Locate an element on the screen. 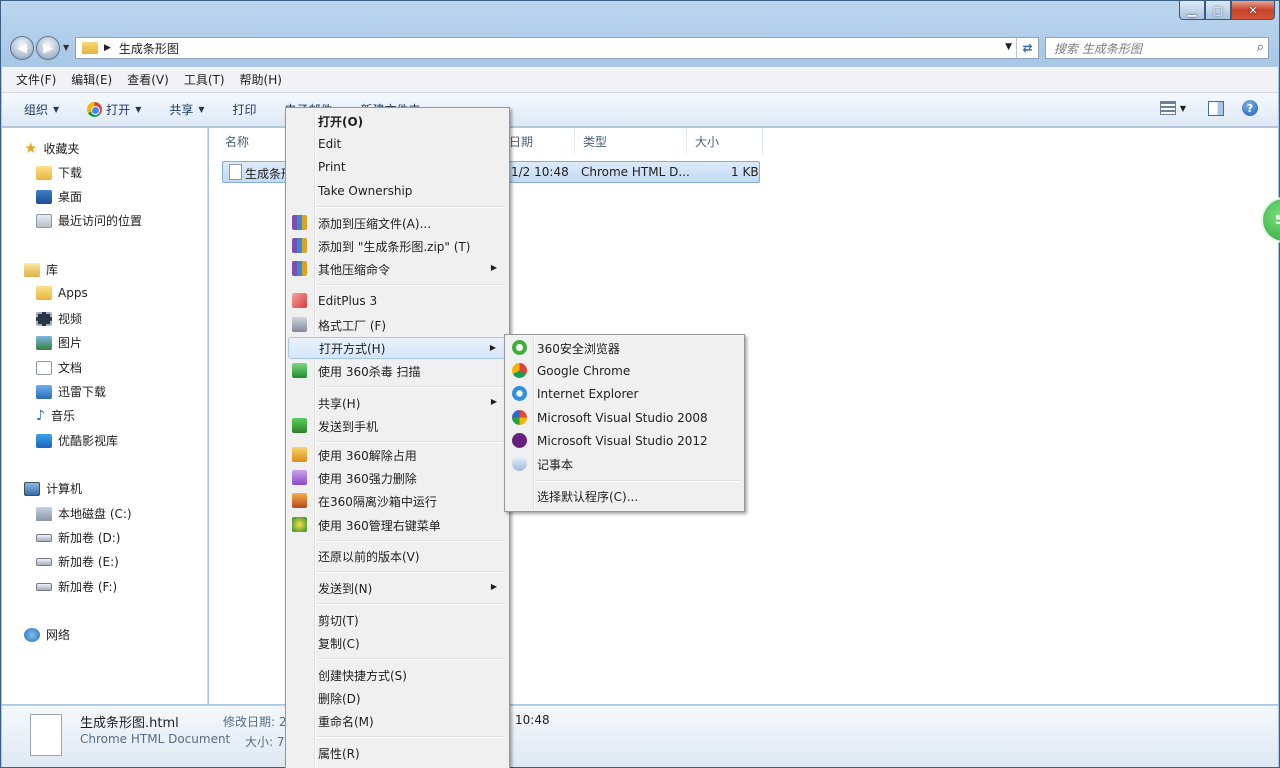 This screenshot has width=1280, height=768. nav-drive-d: 新加卷 (D:) is located at coordinates (78, 537).